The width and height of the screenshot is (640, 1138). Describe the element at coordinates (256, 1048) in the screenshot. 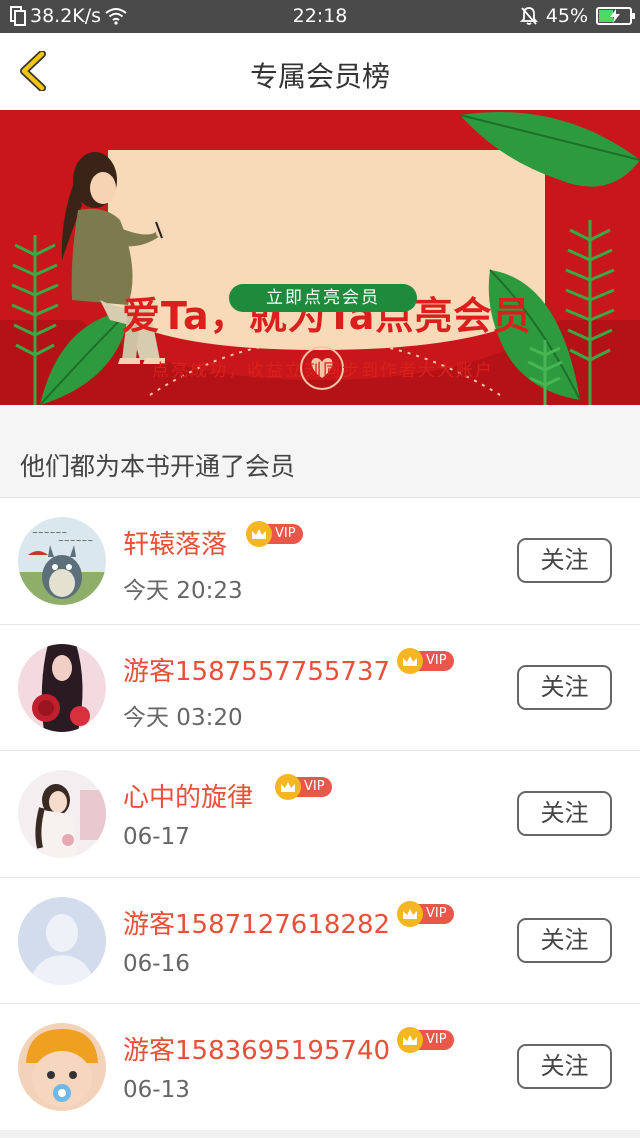

I see `member-name: 游客1583695195740` at that location.